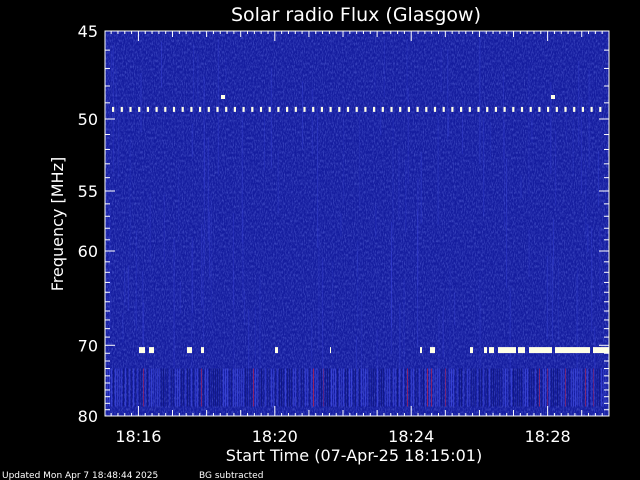 Image resolution: width=640 pixels, height=480 pixels. What do you see at coordinates (88, 251) in the screenshot?
I see `y-tick-label: 60` at bounding box center [88, 251].